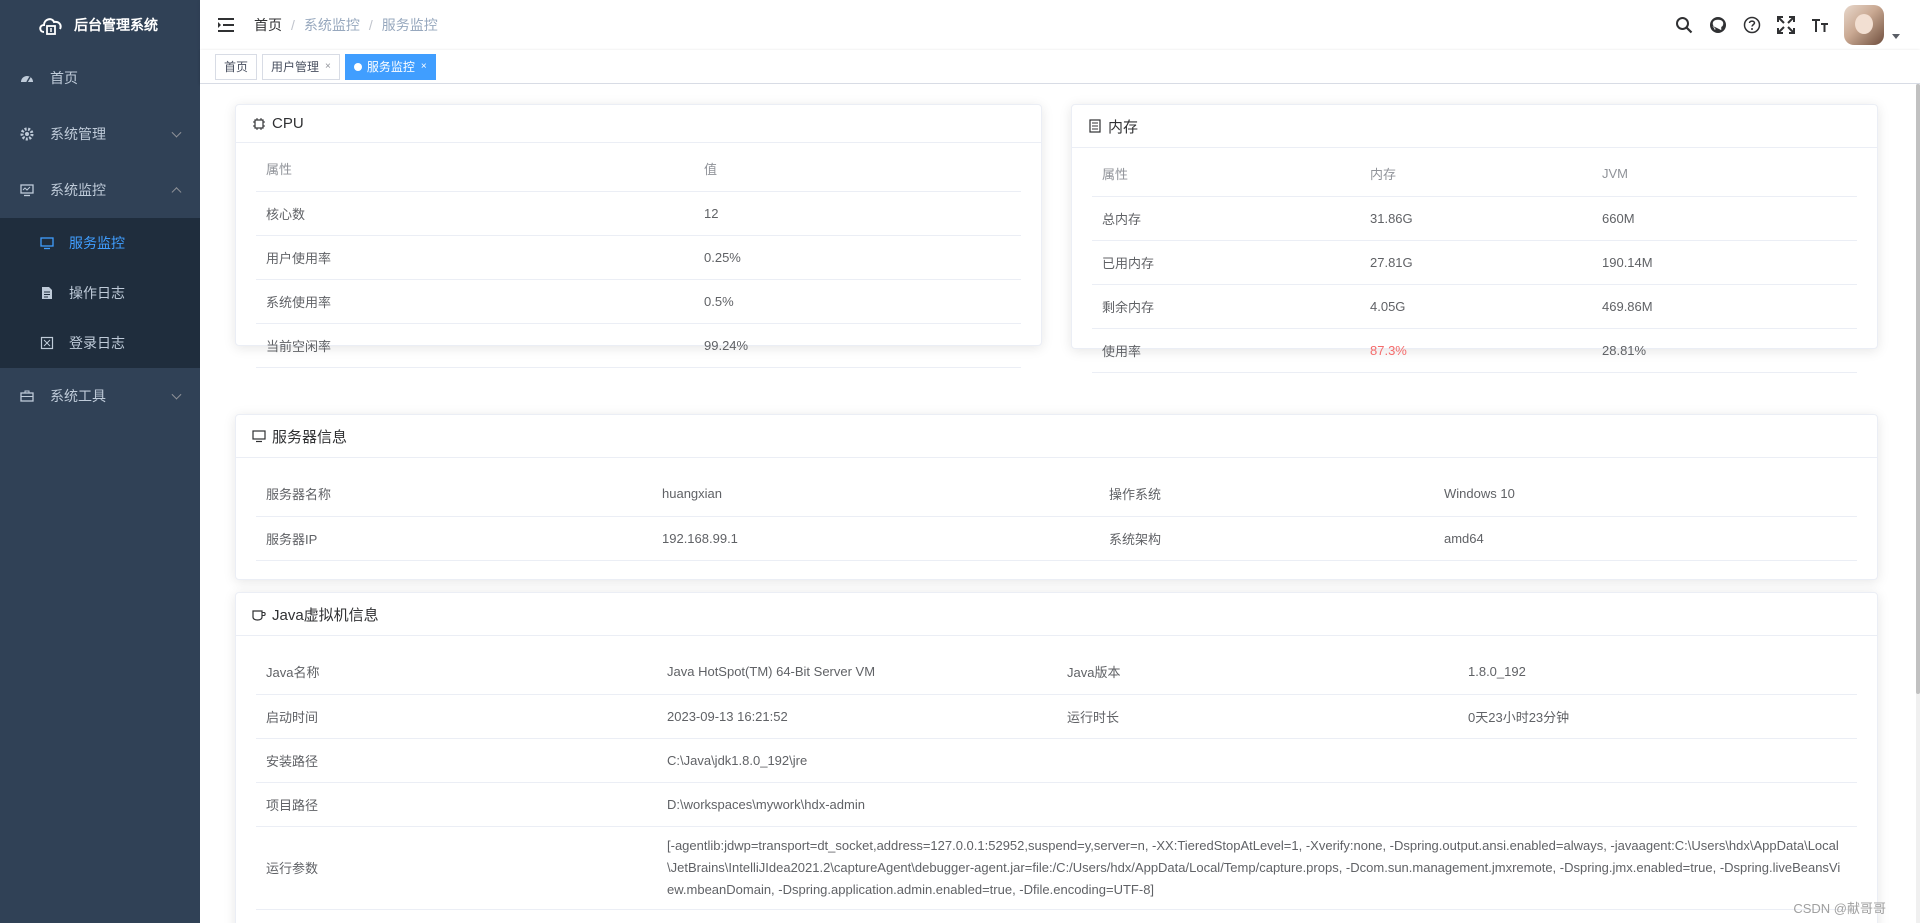 The height and width of the screenshot is (923, 1920). Describe the element at coordinates (1226, 262) in the screenshot. I see `row-label: 已用内存` at that location.